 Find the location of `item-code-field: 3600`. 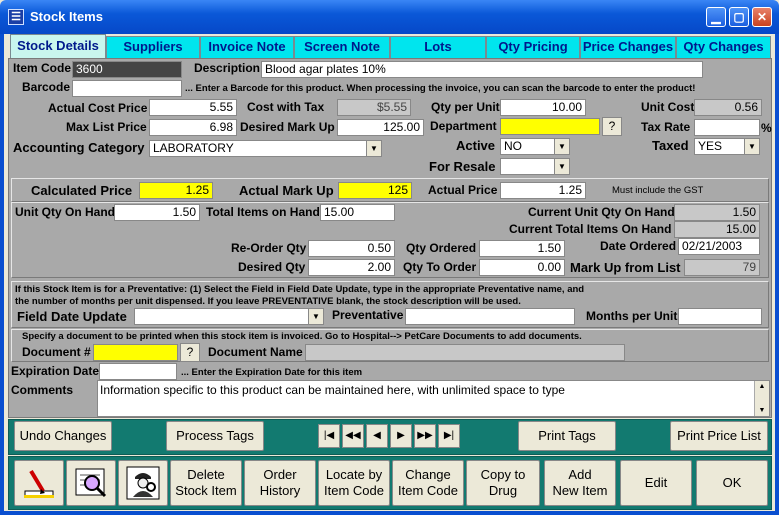

item-code-field: 3600 is located at coordinates (127, 69).